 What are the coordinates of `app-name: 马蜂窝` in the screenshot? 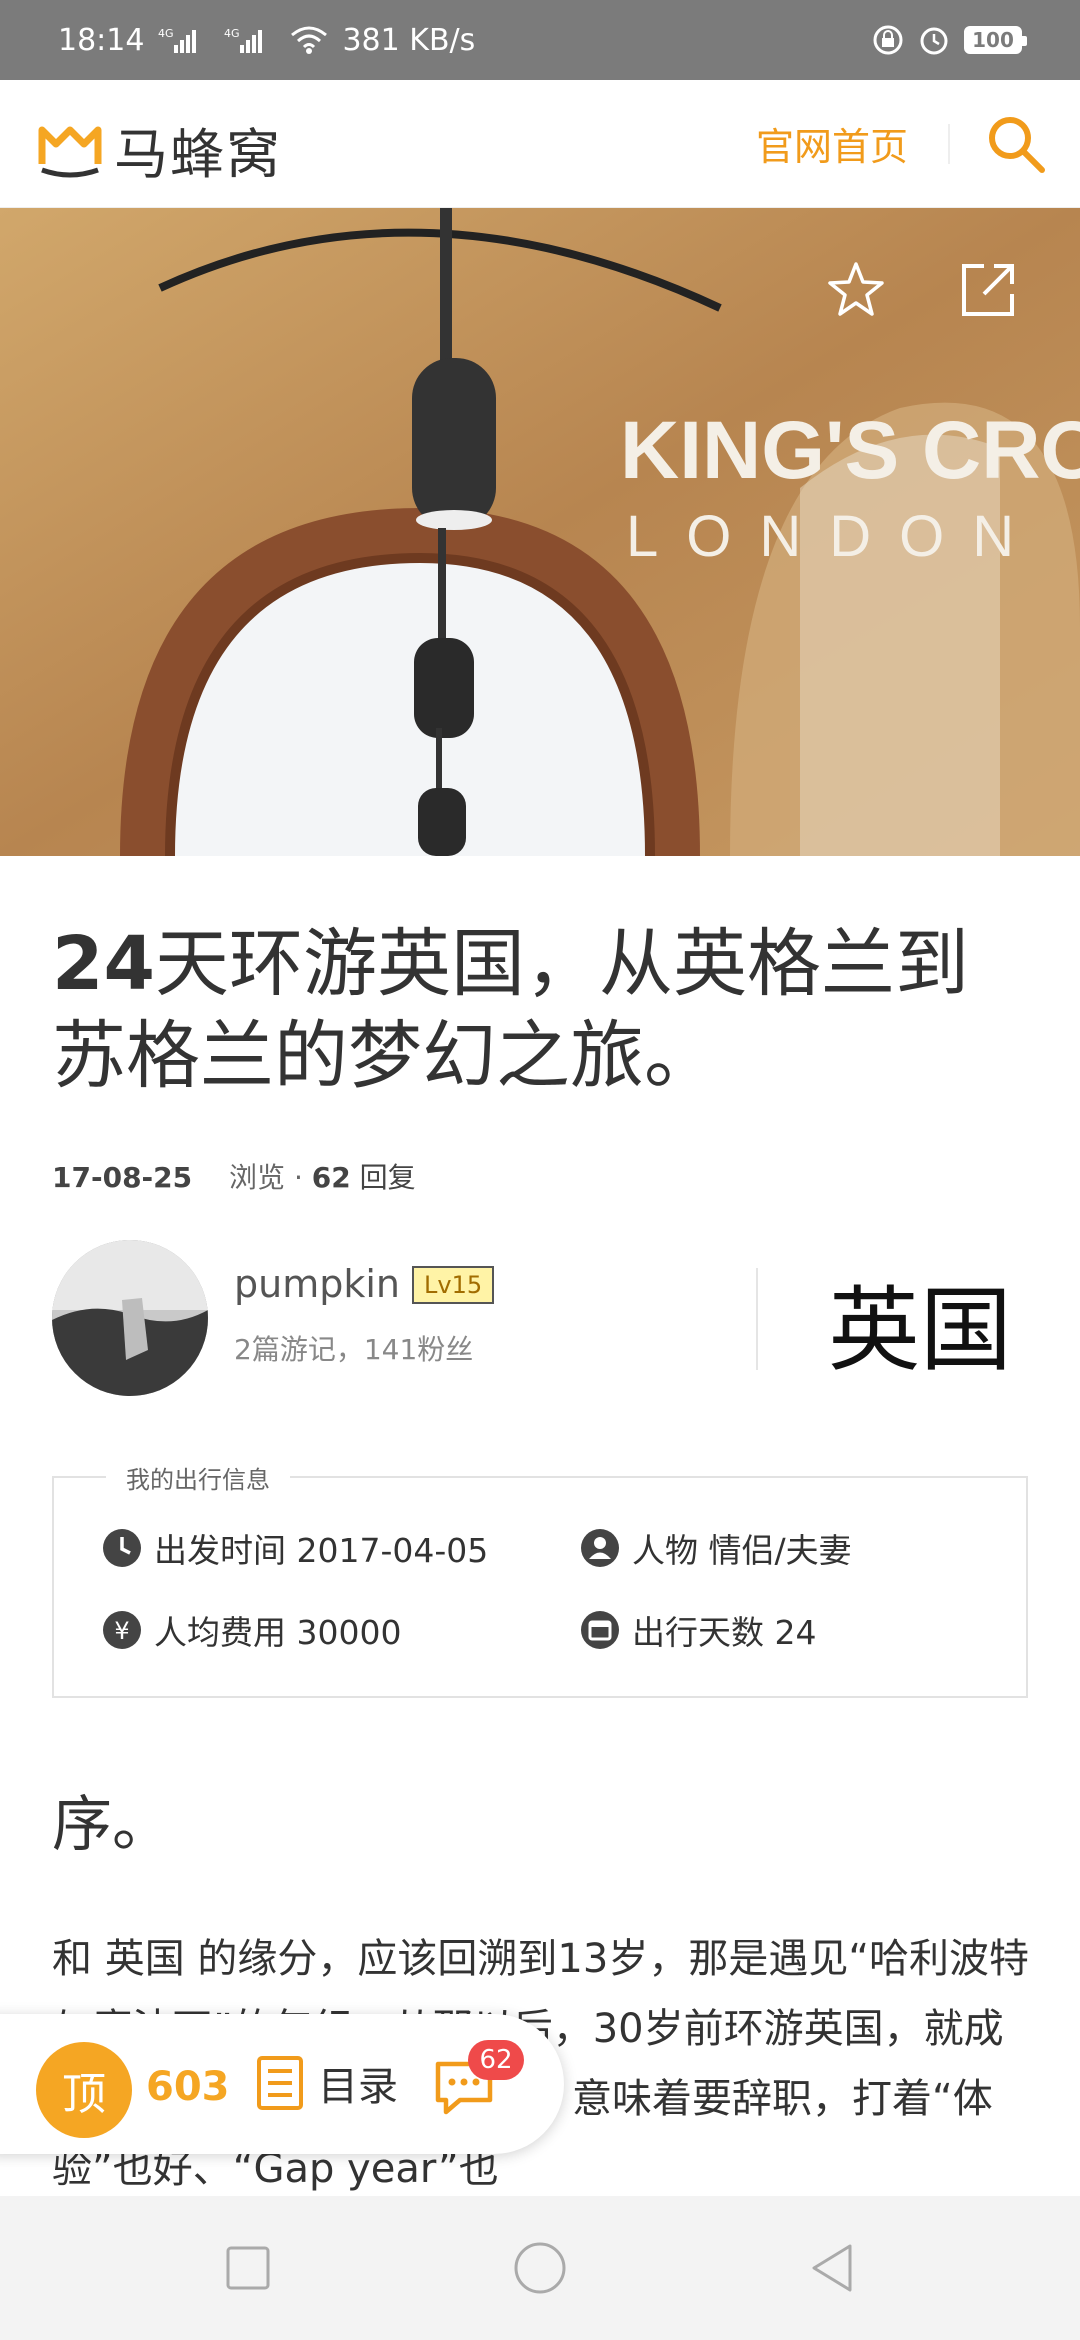 It's located at (198, 154).